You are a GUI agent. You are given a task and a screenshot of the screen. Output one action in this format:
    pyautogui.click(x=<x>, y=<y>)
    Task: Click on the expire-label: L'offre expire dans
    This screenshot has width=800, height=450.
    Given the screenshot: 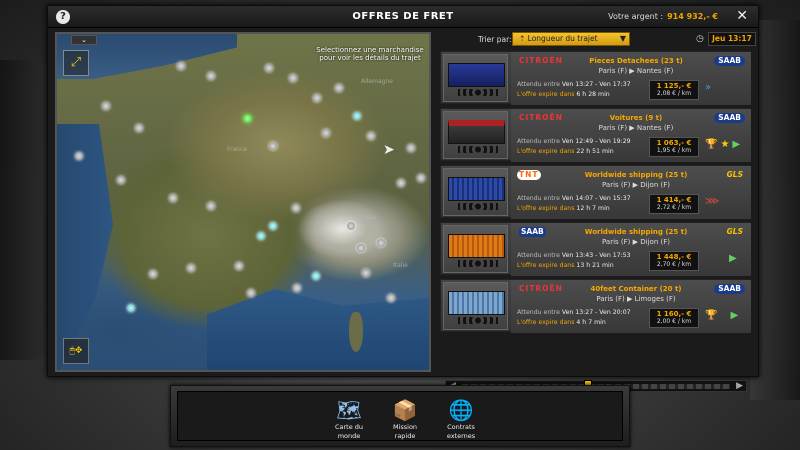 What is the action you would take?
    pyautogui.click(x=546, y=208)
    